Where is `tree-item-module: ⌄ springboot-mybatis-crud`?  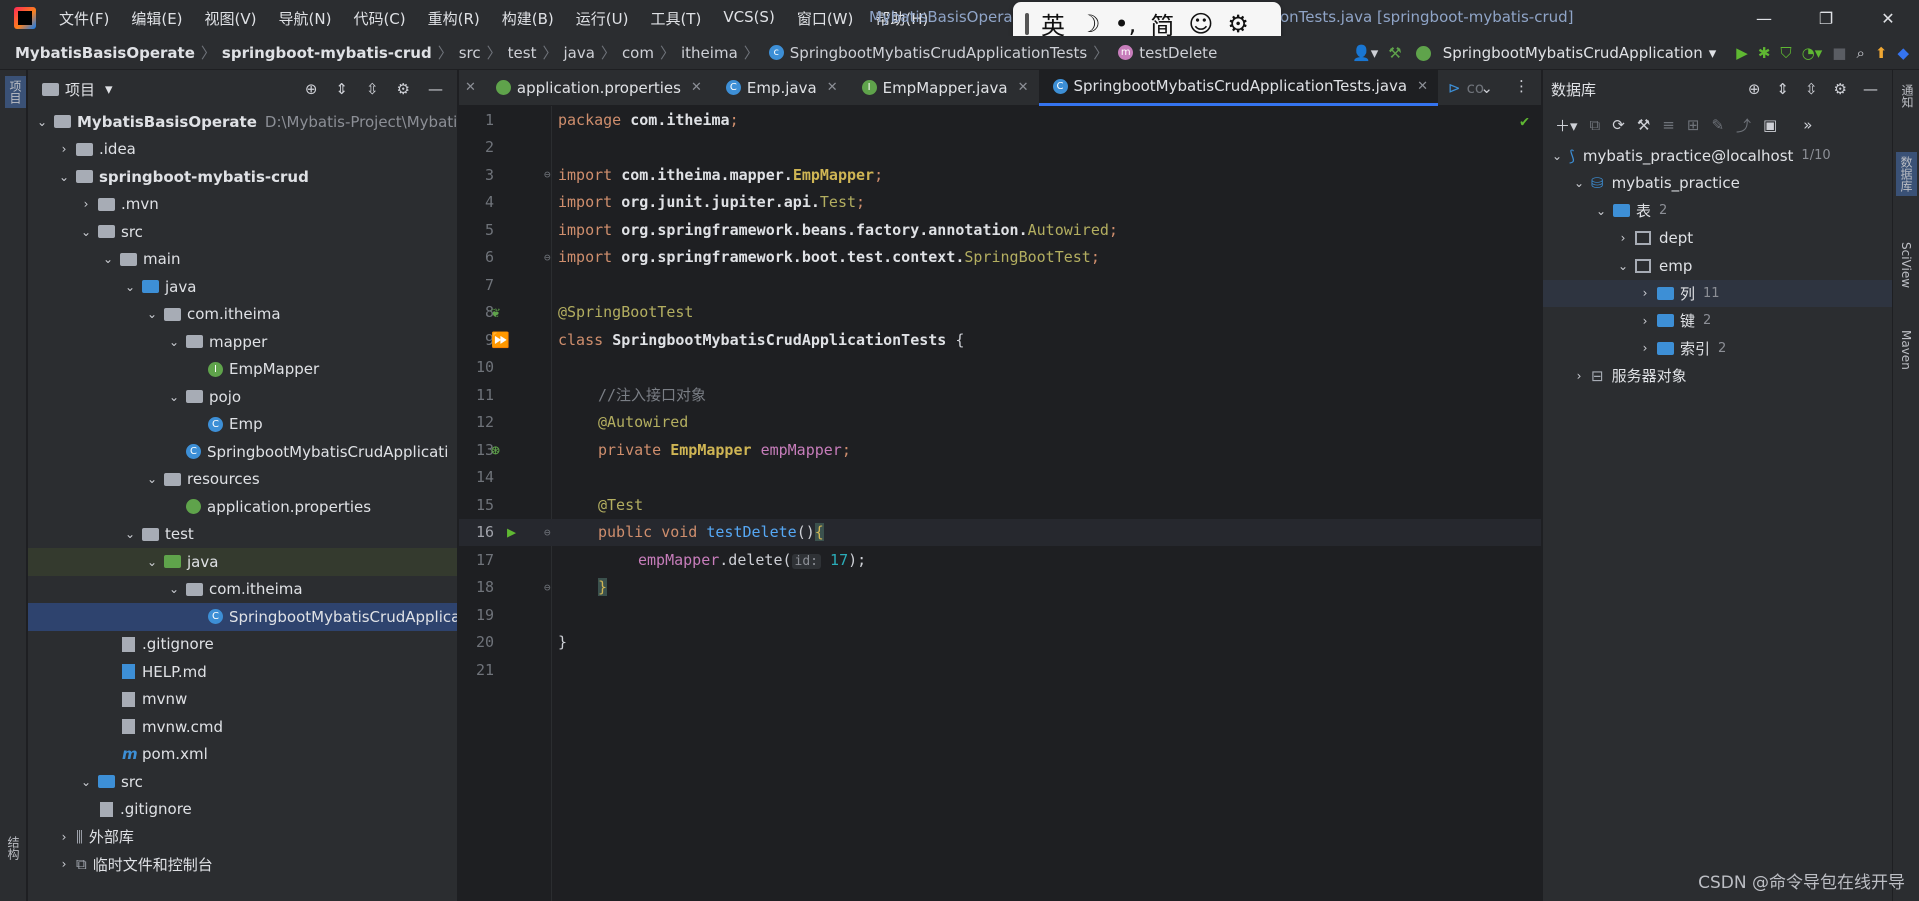 tree-item-module: ⌄ springboot-mybatis-crud is located at coordinates (242, 177).